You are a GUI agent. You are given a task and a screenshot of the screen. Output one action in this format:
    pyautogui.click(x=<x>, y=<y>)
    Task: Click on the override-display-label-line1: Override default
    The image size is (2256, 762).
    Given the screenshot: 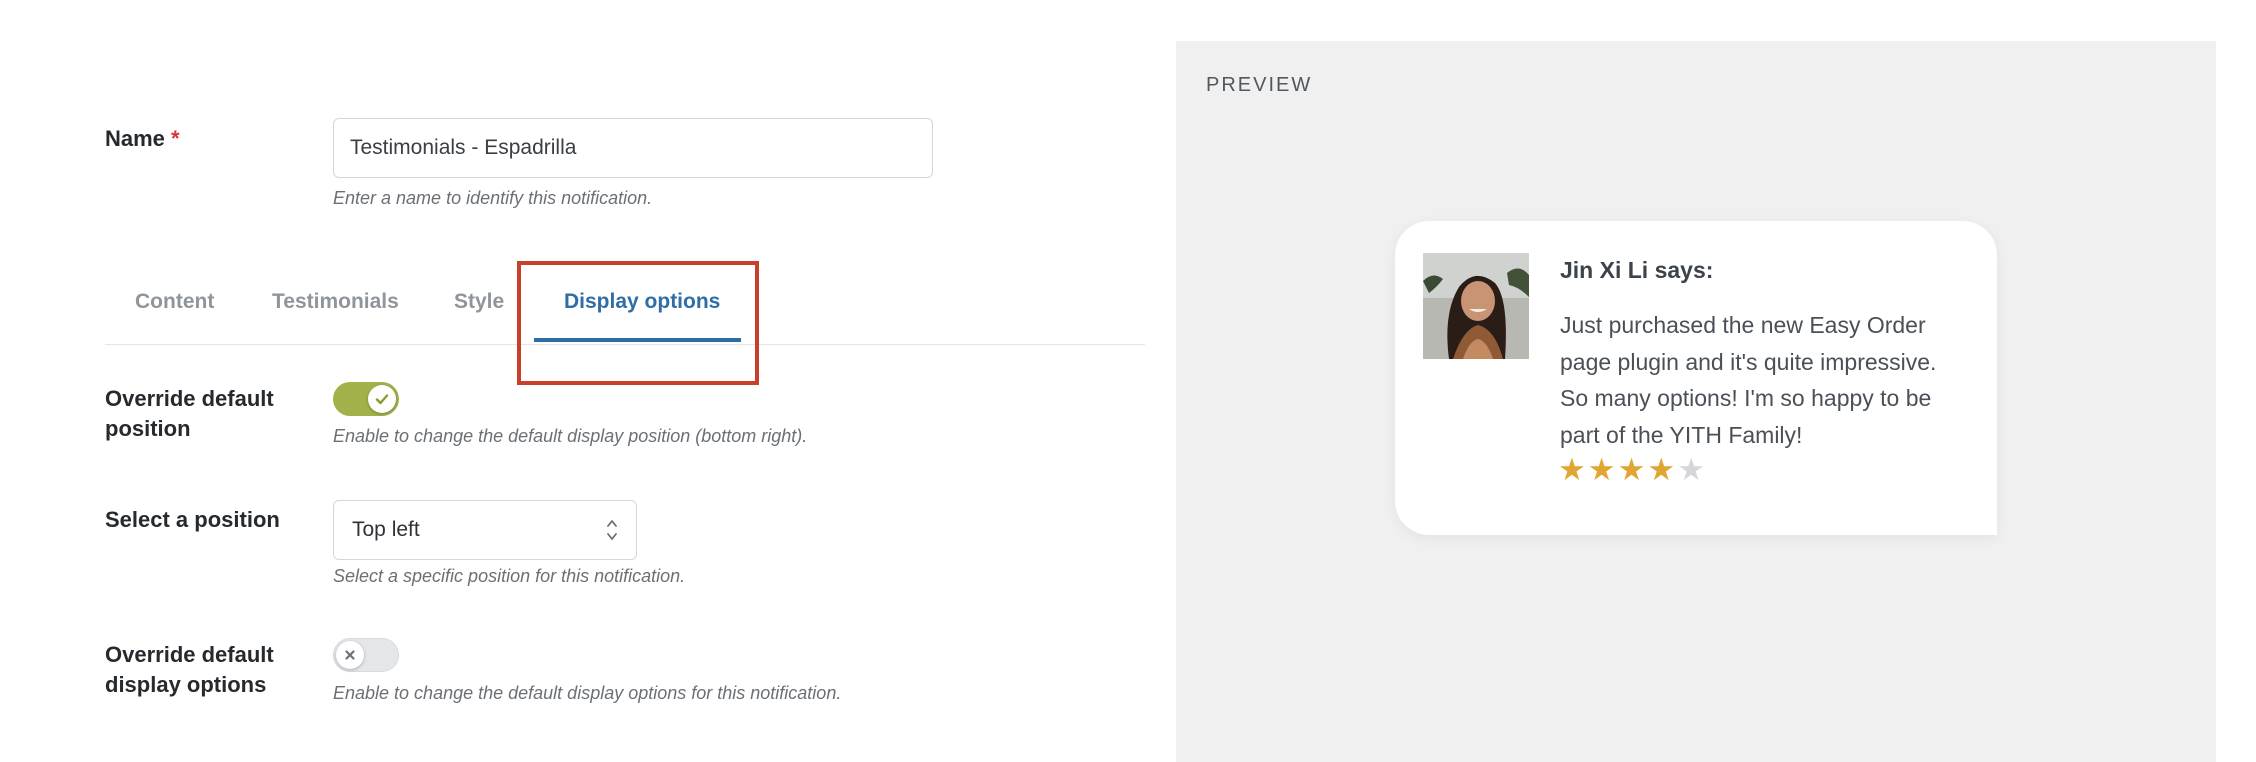 What is the action you would take?
    pyautogui.click(x=189, y=654)
    